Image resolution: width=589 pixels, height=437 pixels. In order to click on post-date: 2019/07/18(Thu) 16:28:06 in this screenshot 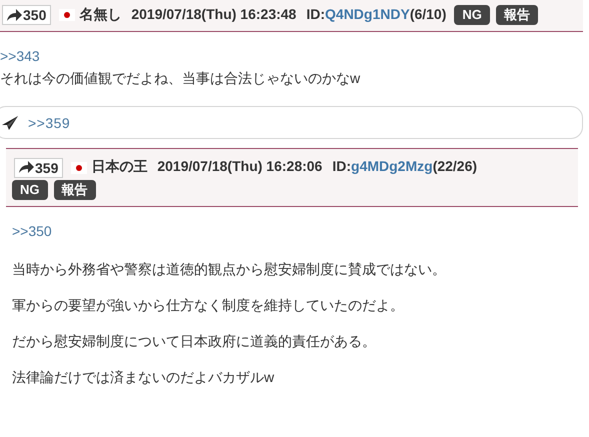, I will do `click(239, 166)`.